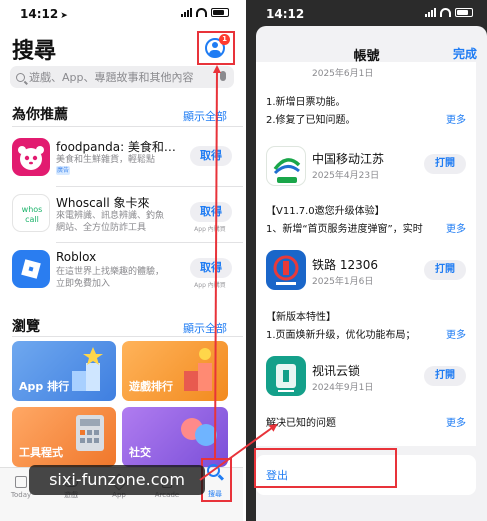 Image resolution: width=487 pixels, height=521 pixels. Describe the element at coordinates (465, 53) in the screenshot. I see `done-button: 完成` at that location.